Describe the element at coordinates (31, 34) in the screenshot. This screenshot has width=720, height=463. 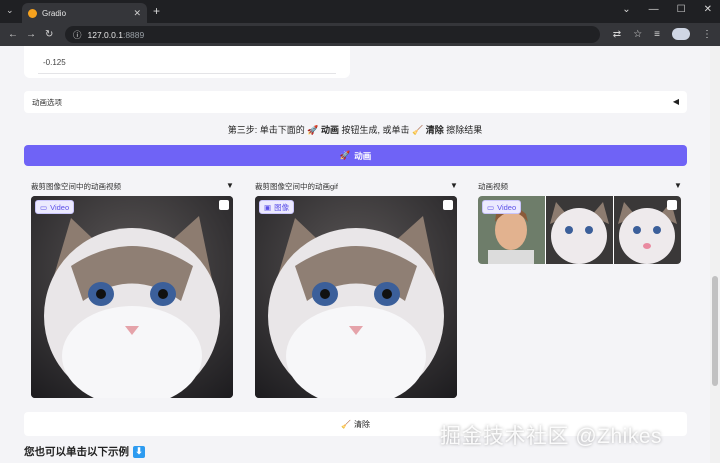
I see `forward-icon: →` at that location.